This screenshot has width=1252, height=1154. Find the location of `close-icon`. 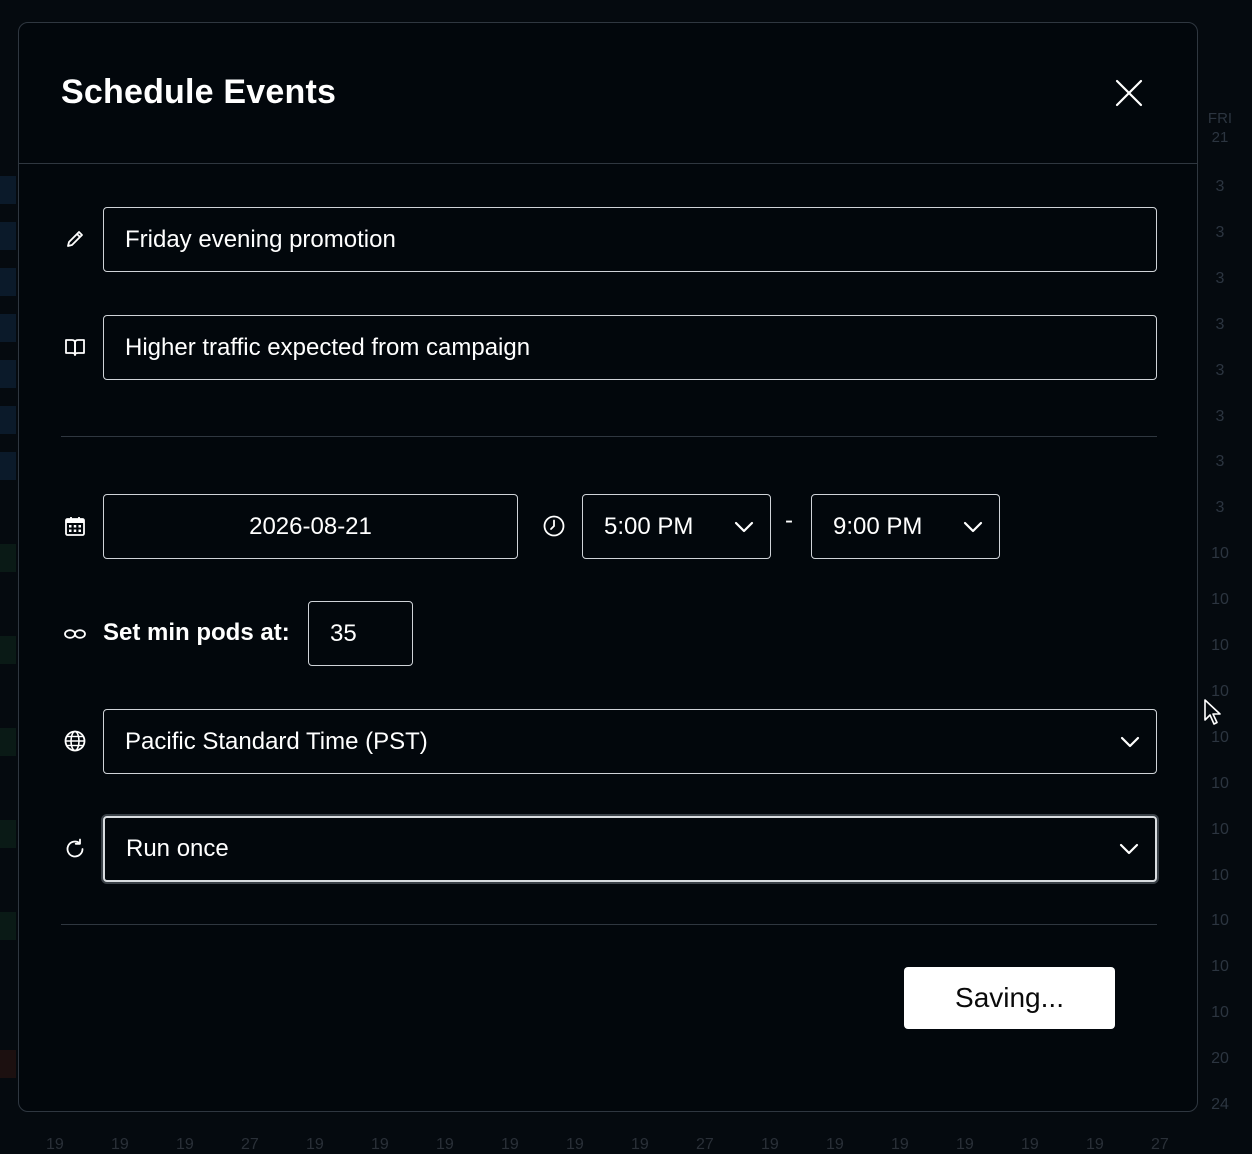

close-icon is located at coordinates (1129, 93).